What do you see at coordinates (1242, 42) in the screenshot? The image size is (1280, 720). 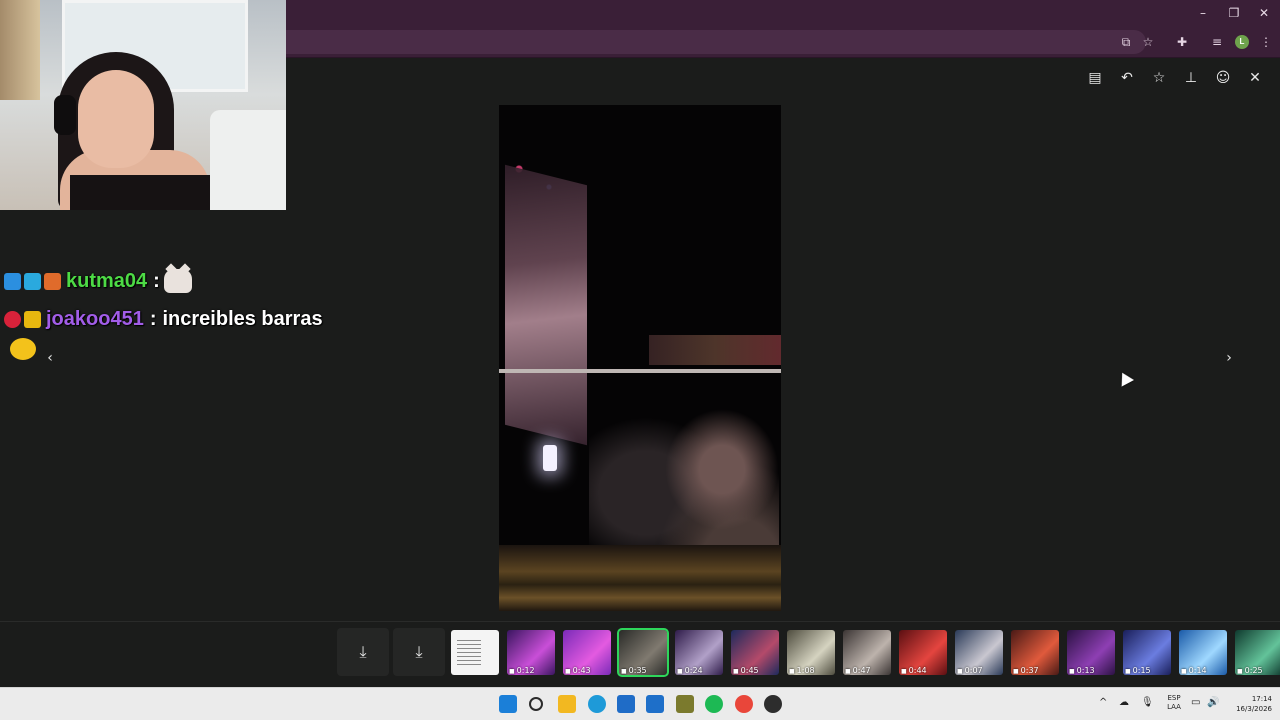 I see `profile-avatar: L` at bounding box center [1242, 42].